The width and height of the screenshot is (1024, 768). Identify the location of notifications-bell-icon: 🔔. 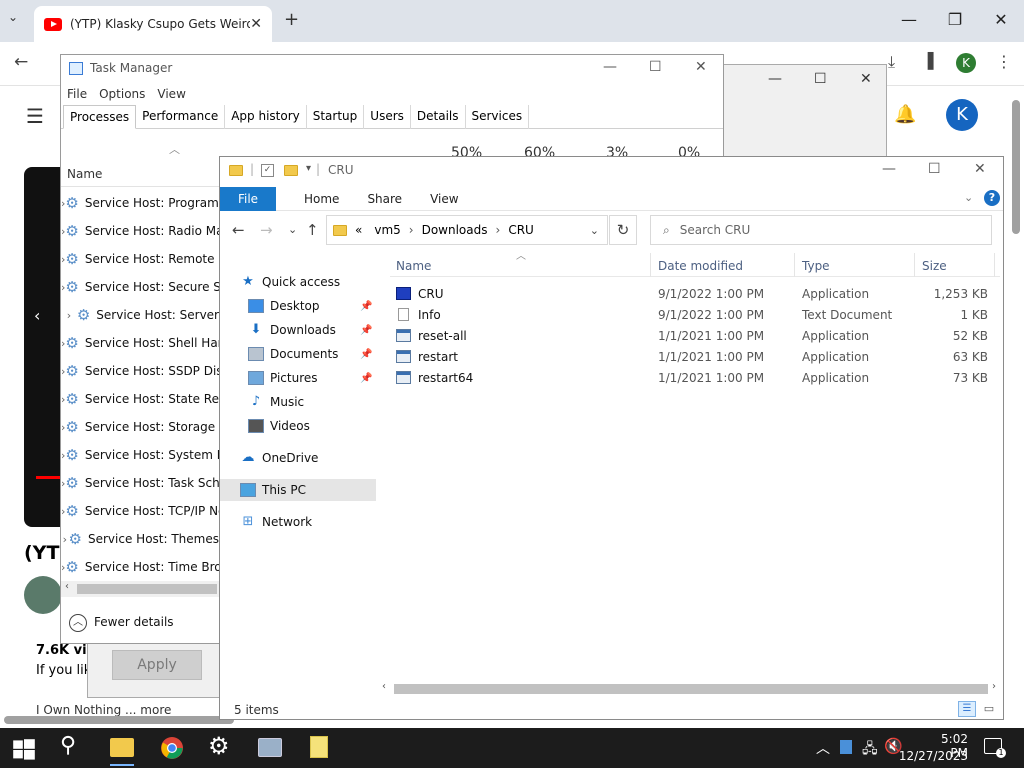
(905, 114).